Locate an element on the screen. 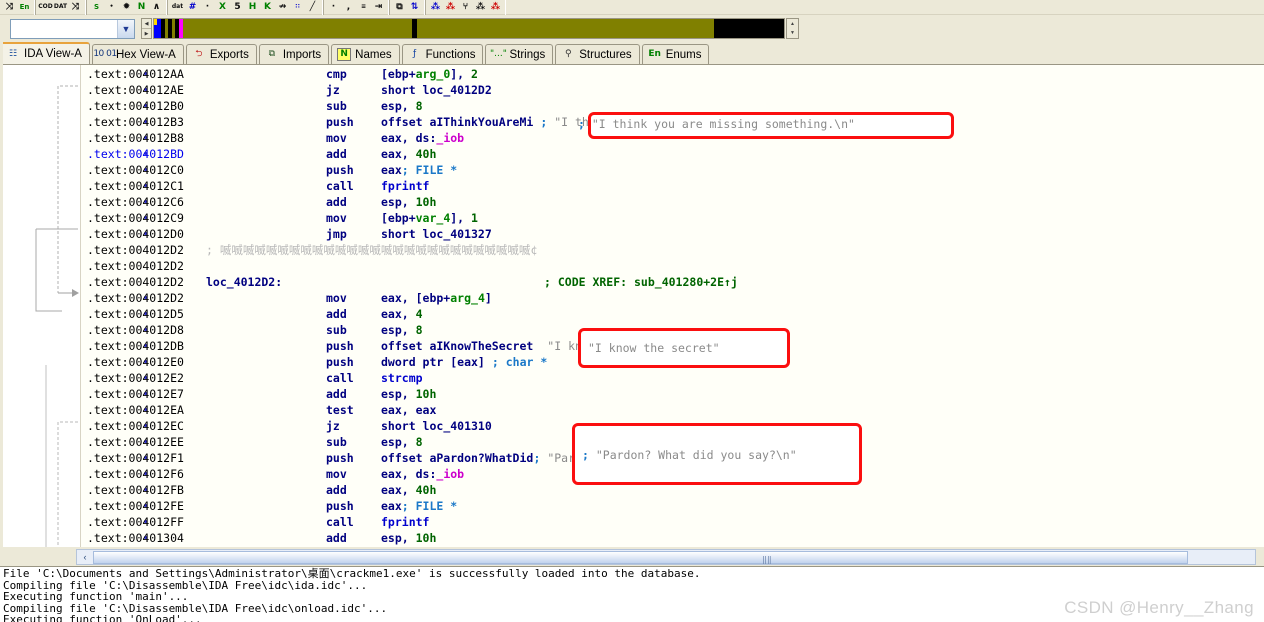 This screenshot has height=622, width=1264. instruction-operands: esp, 8 is located at coordinates (402, 330).